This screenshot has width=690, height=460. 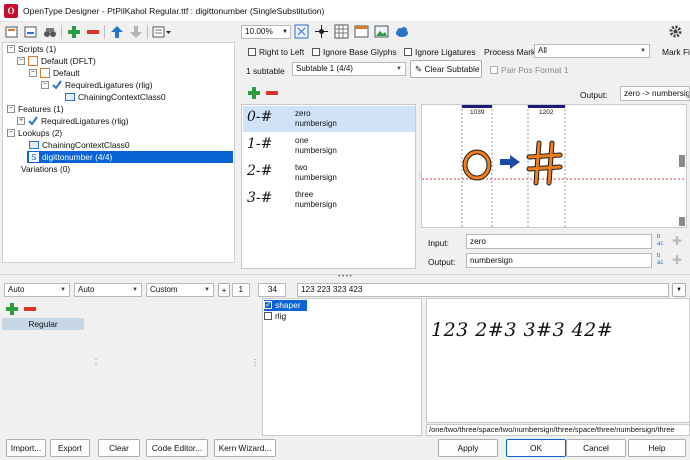 I want to click on remove-pair-icon, so click(x=271, y=92).